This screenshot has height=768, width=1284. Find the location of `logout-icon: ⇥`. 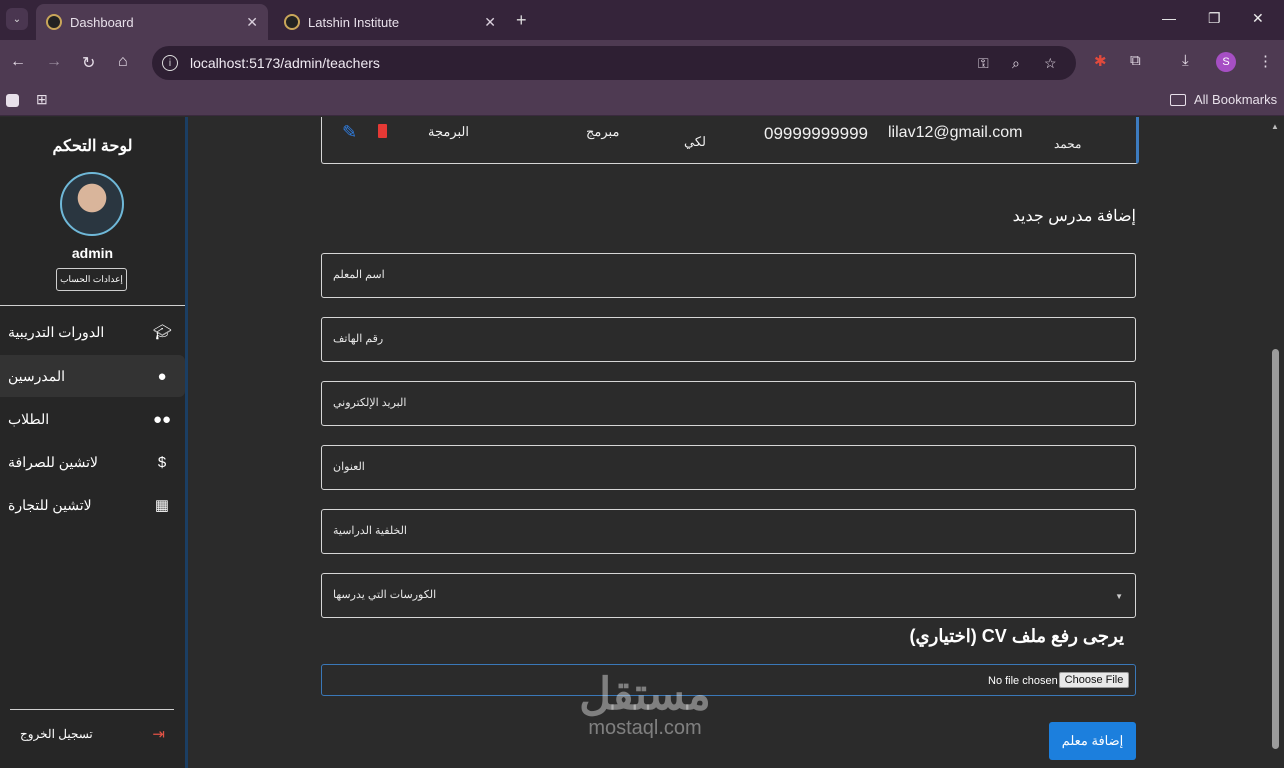

logout-icon: ⇥ is located at coordinates (158, 734).